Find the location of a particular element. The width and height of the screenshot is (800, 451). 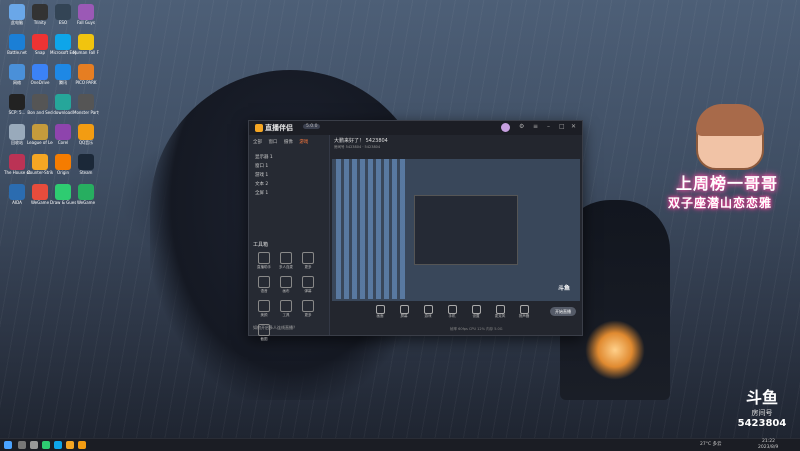

tool-item: 语音 is located at coordinates (264, 285).